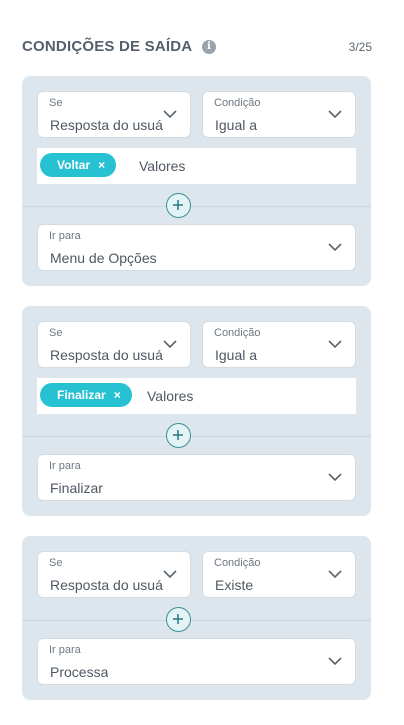 The image size is (404, 725). What do you see at coordinates (196, 396) in the screenshot?
I see `values-input: Finalizar × Valores` at bounding box center [196, 396].